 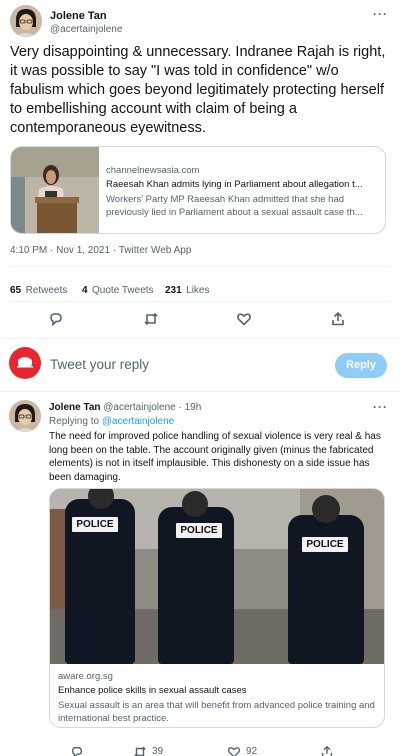 I want to click on quote-tweets-count: 4, so click(x=85, y=290).